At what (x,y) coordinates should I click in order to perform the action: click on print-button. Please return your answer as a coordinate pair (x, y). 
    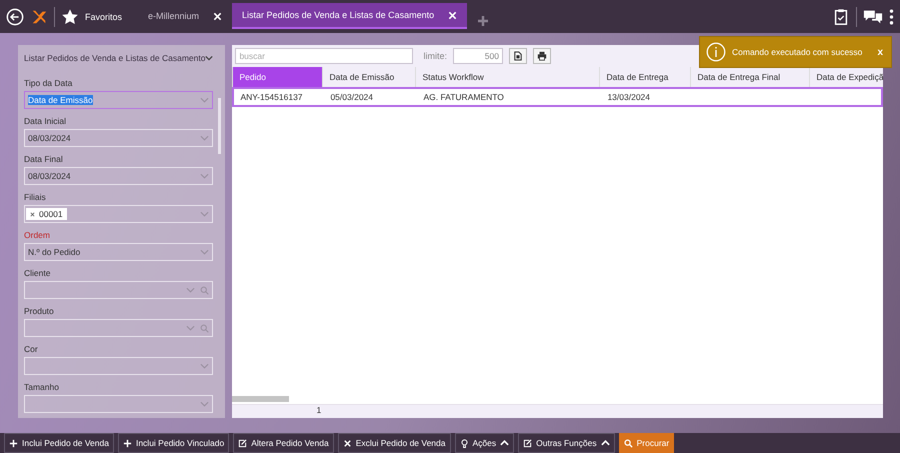
    Looking at the image, I should click on (541, 56).